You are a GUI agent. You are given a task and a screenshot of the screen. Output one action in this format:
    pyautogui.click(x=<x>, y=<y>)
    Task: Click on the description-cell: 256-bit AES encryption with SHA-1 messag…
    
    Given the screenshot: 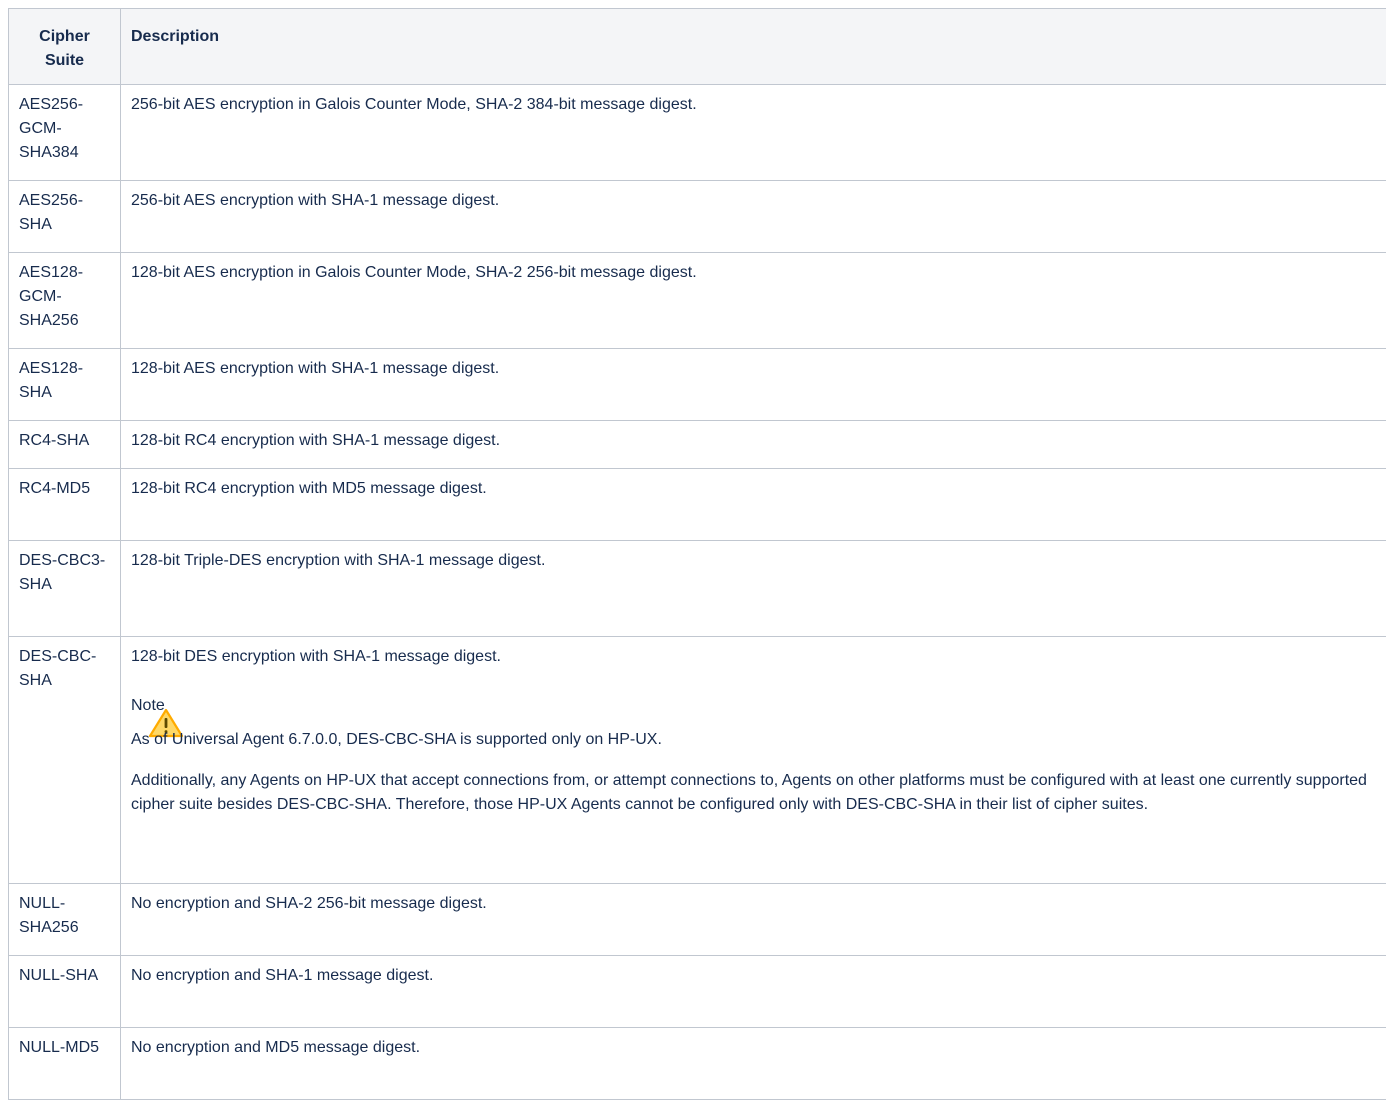 What is the action you would take?
    pyautogui.click(x=753, y=217)
    